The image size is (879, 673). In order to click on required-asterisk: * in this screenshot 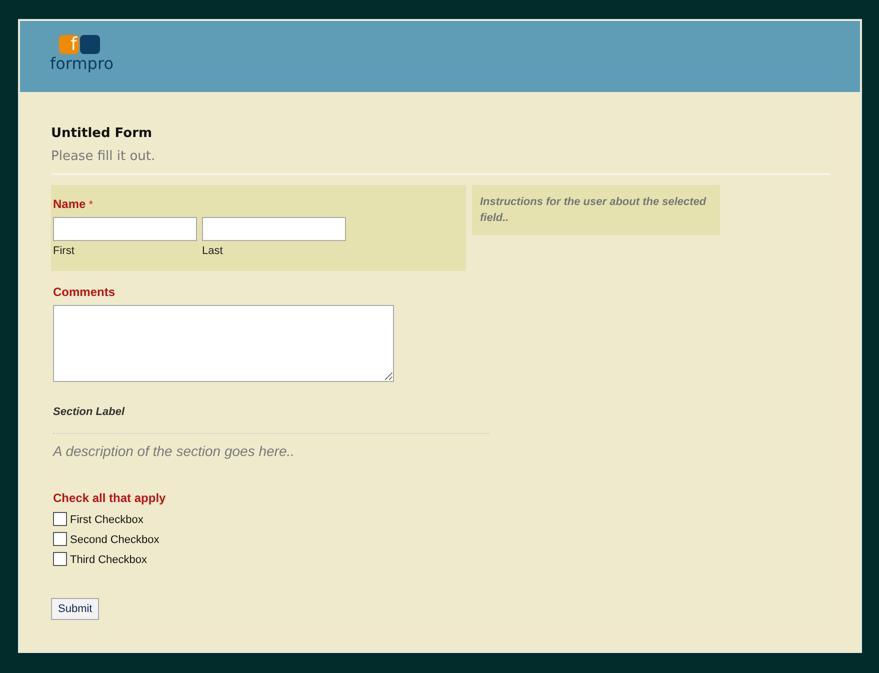, I will do `click(90, 205)`.